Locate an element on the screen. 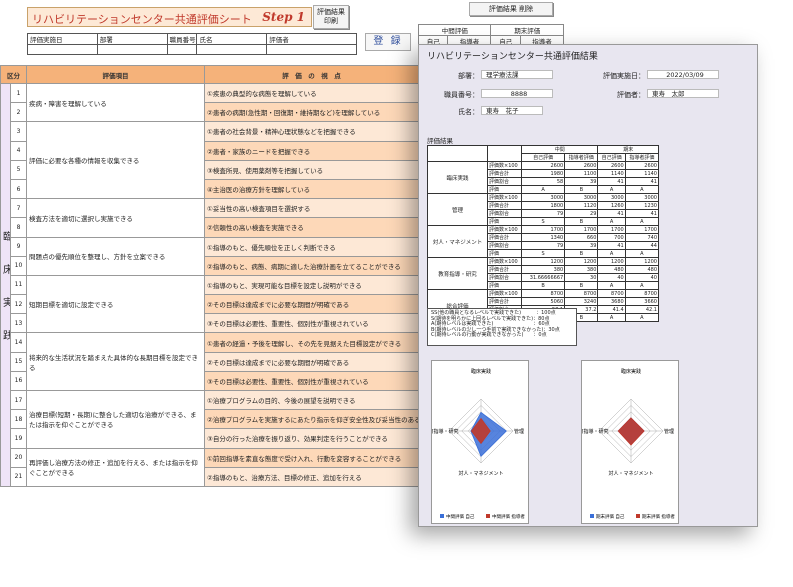 The image size is (793, 587). evaluation-viewpoint: ①治療プログラムの目的、今後の展望を説明できる is located at coordinates (311, 400).